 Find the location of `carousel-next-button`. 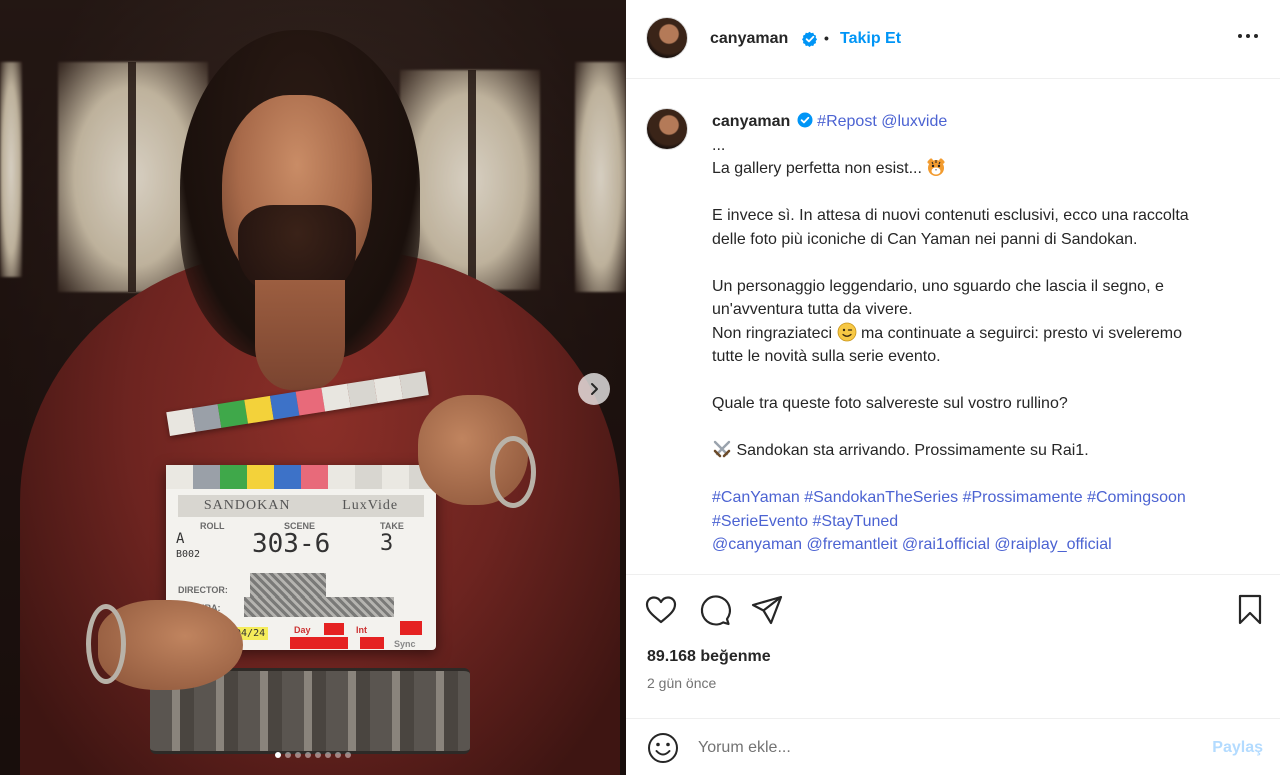

carousel-next-button is located at coordinates (594, 389).